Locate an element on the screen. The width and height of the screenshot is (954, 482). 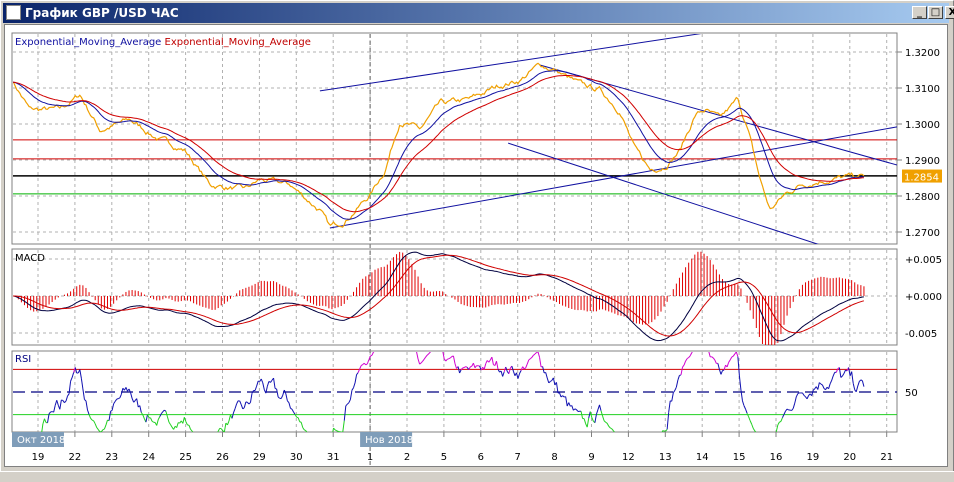
price-axis-label: 1.3200 is located at coordinates (922, 53).